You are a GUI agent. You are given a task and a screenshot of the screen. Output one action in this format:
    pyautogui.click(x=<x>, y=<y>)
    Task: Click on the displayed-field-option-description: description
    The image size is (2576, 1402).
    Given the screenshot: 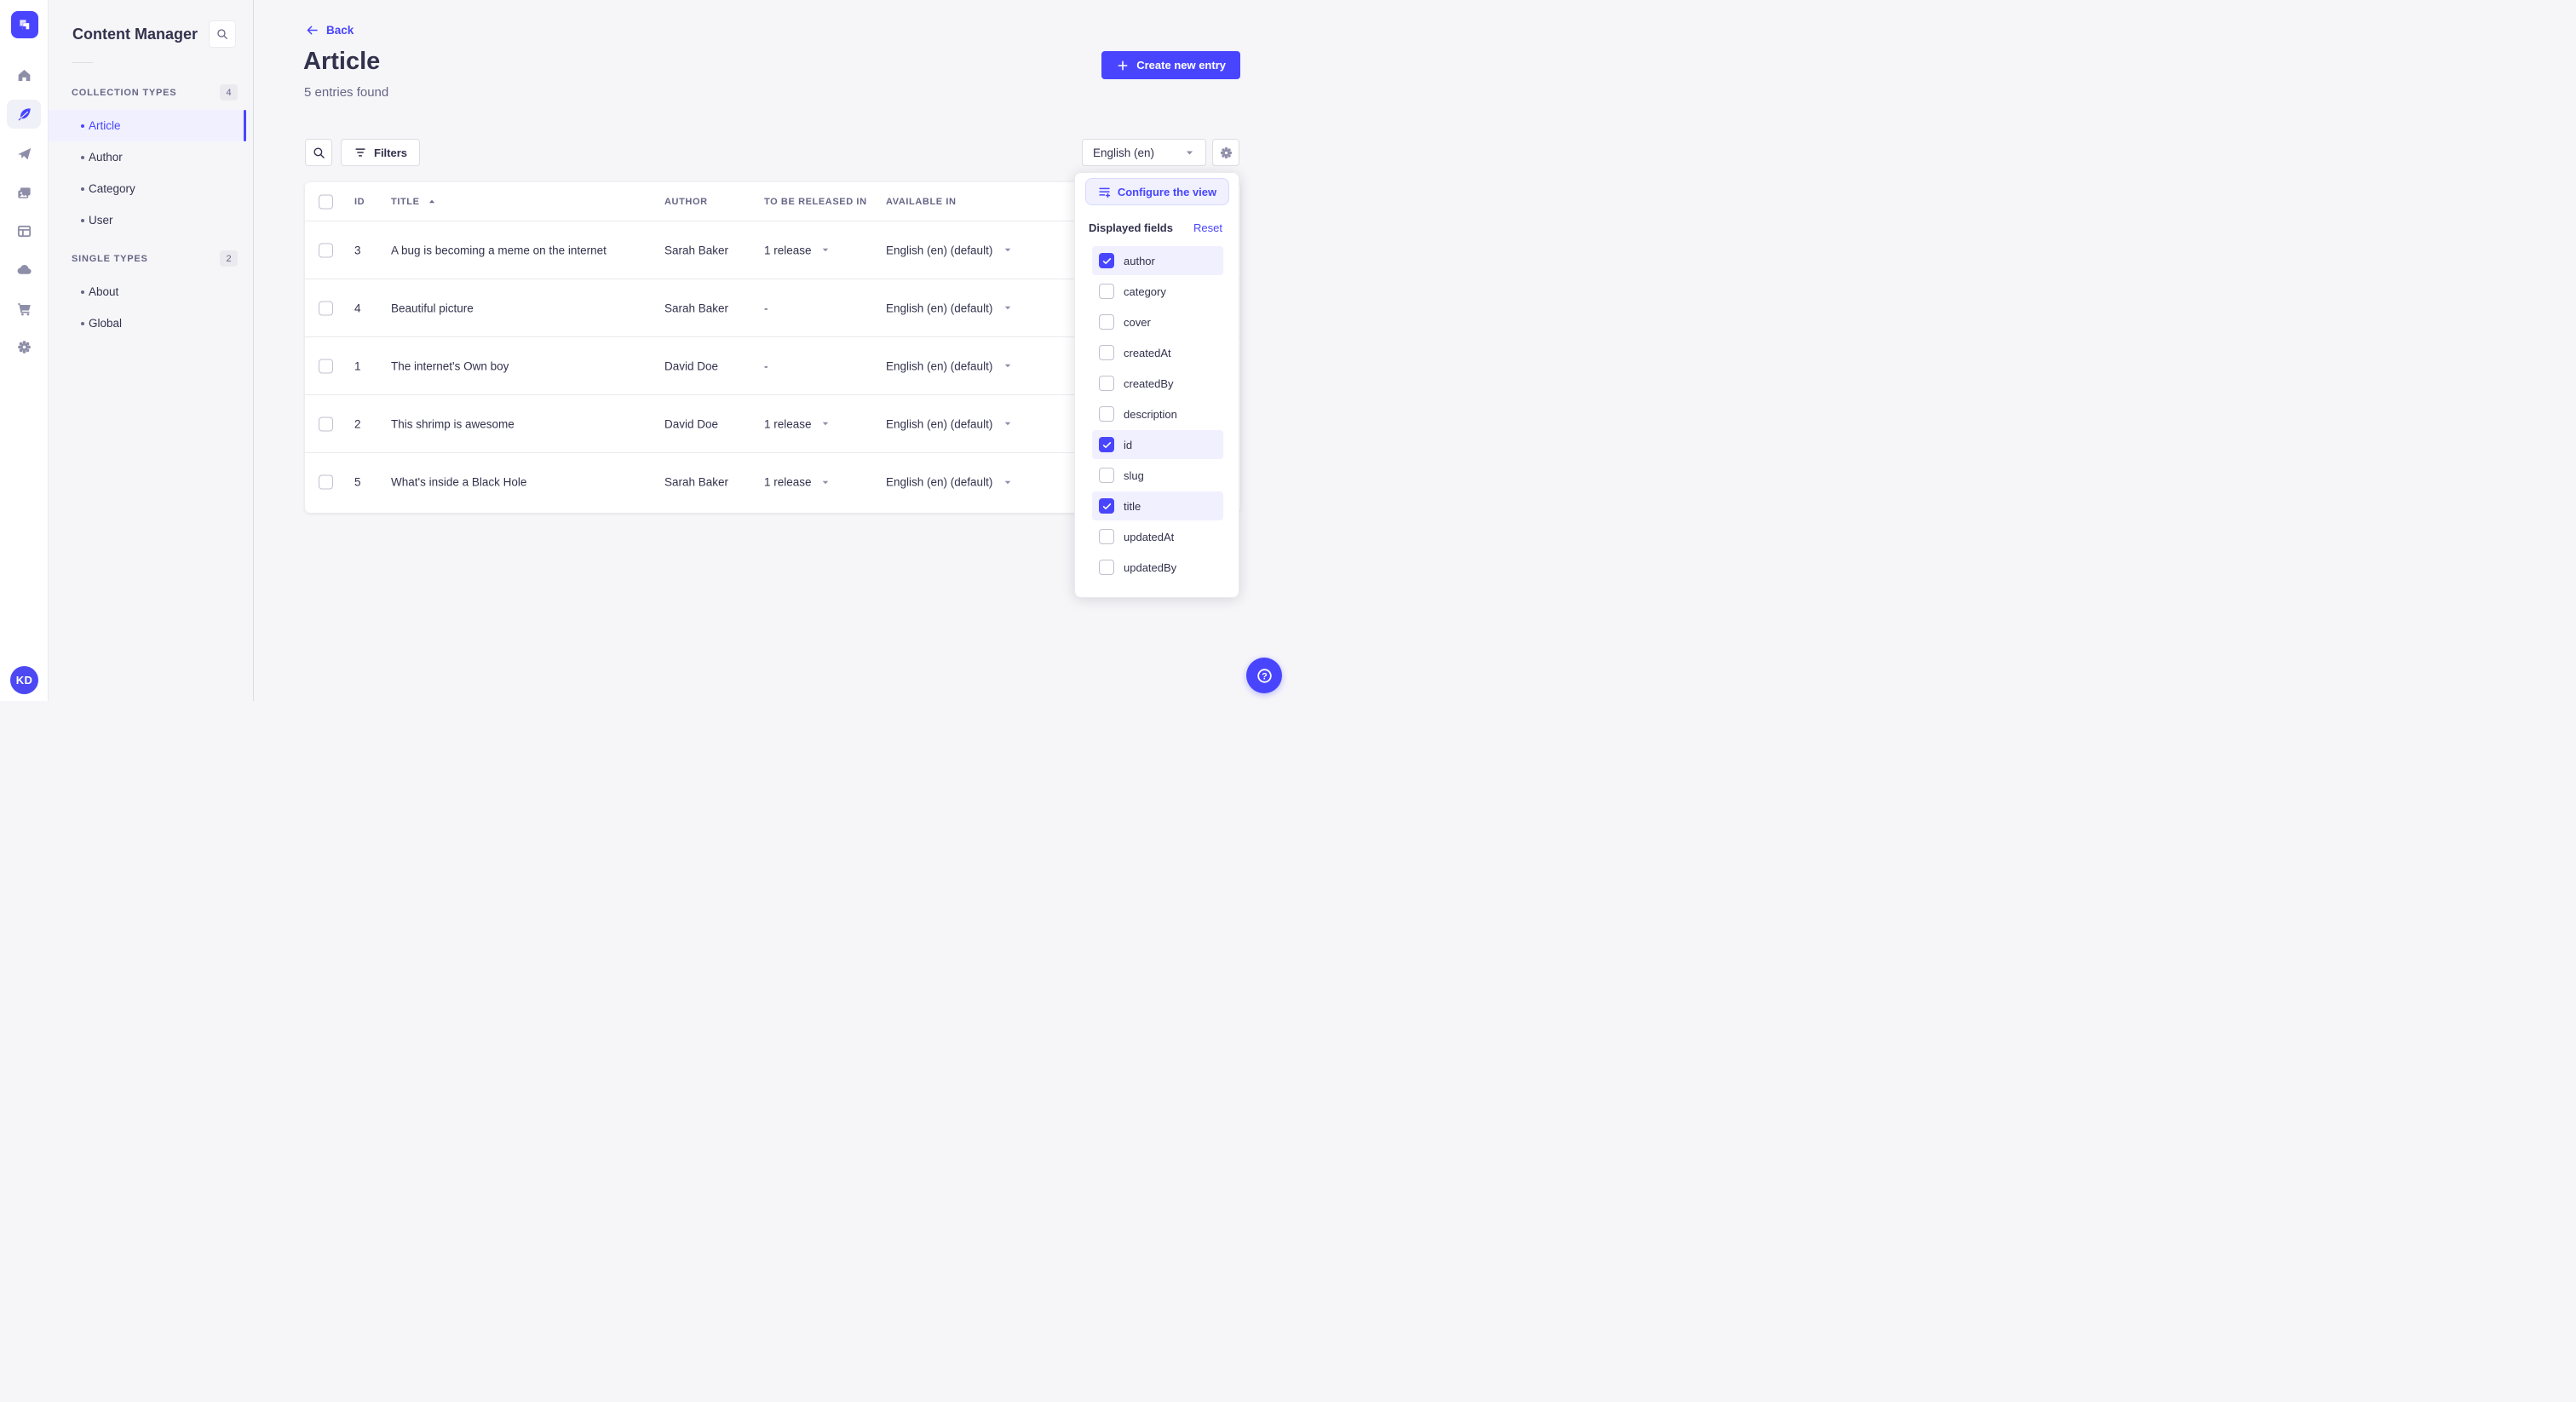 What is the action you would take?
    pyautogui.click(x=1157, y=413)
    